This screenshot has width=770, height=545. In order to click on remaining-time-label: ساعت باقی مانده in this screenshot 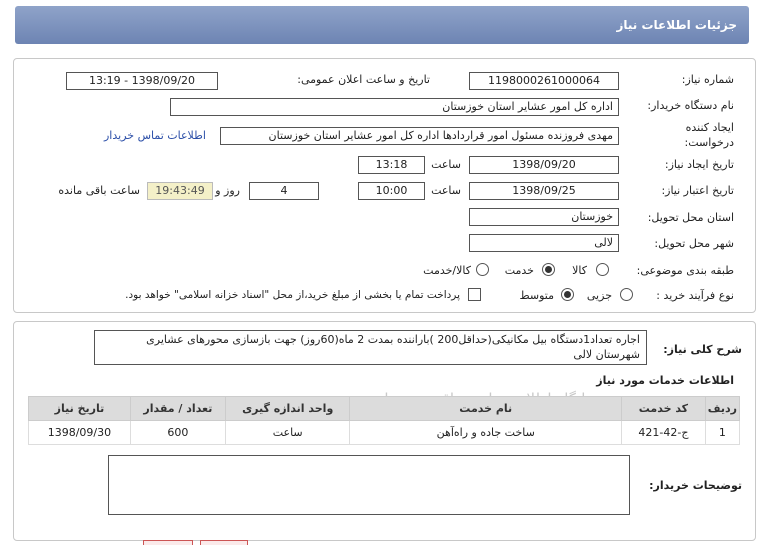, I will do `click(99, 190)`.